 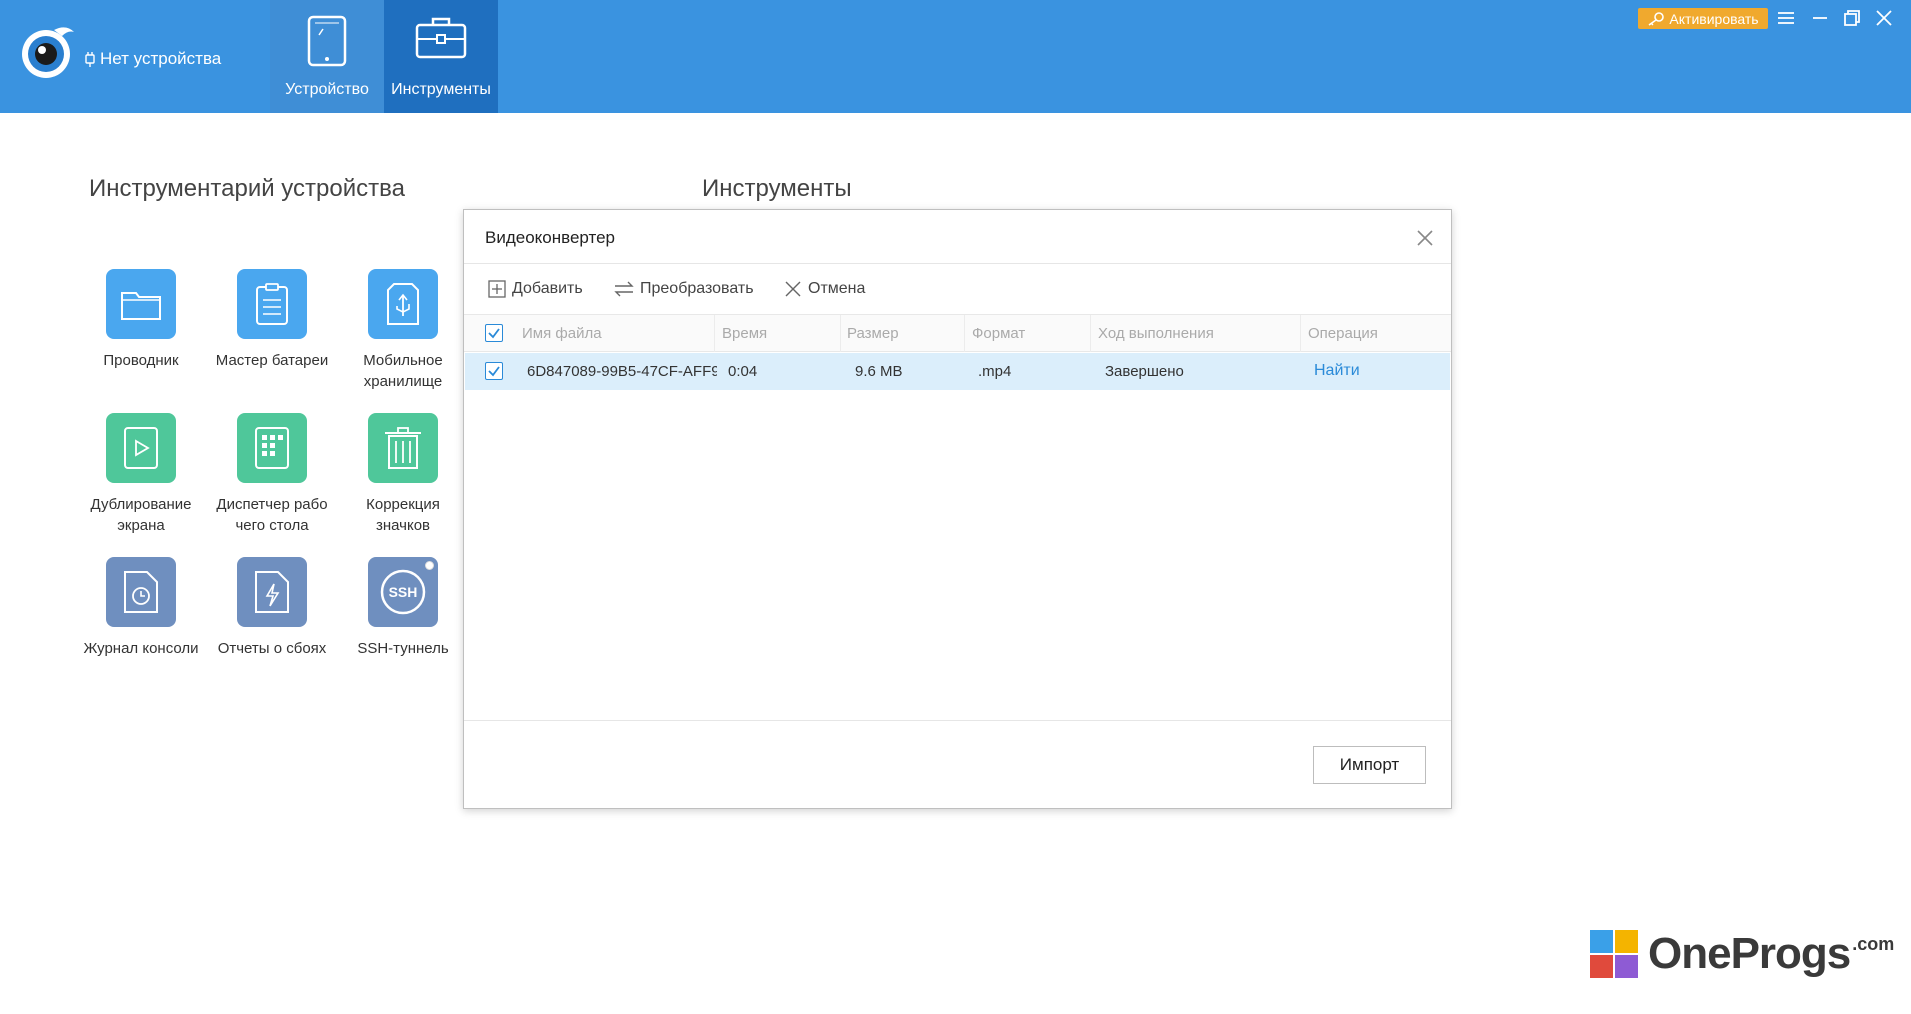 I want to click on restore-icon, so click(x=1852, y=18).